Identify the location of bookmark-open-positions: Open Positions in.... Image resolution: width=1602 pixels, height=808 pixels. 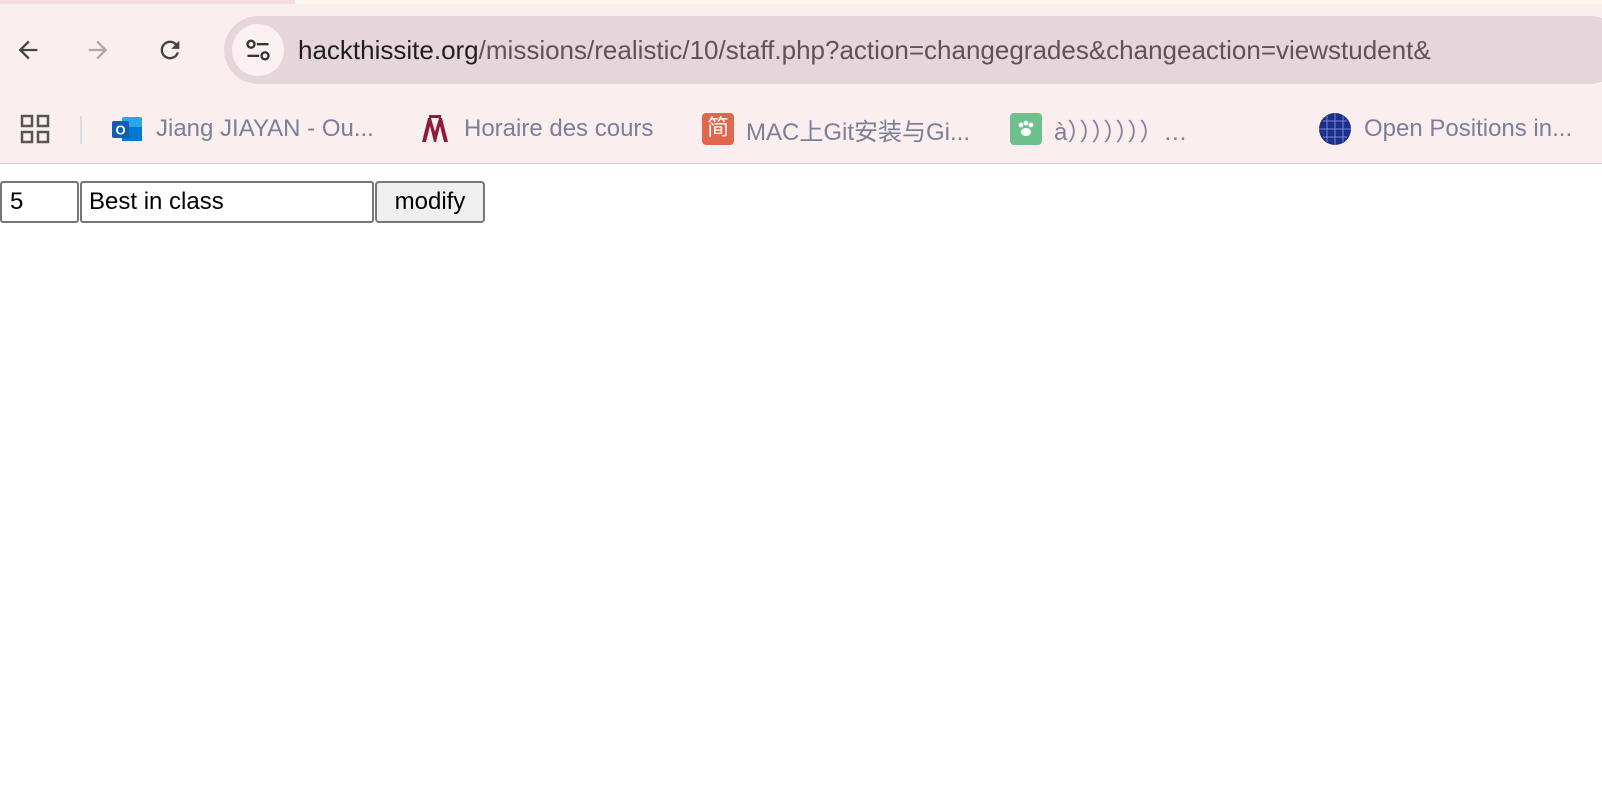
(1445, 129).